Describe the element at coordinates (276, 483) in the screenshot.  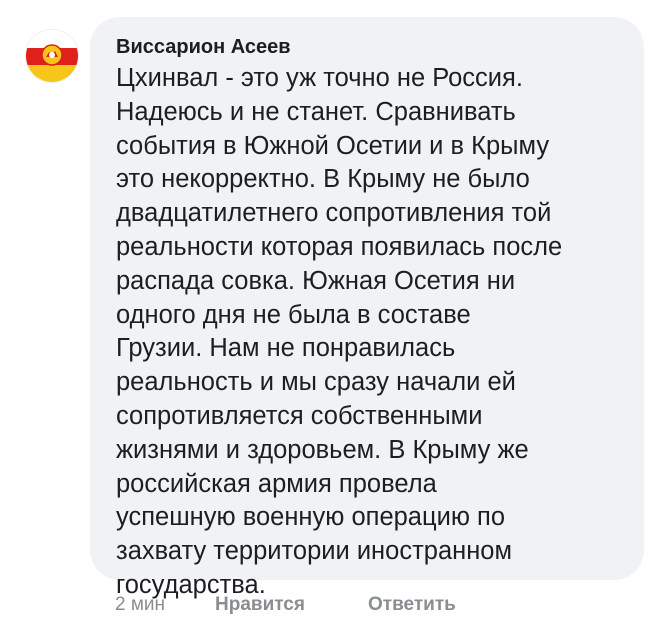
I see `comment-text-line: российская армия провела` at that location.